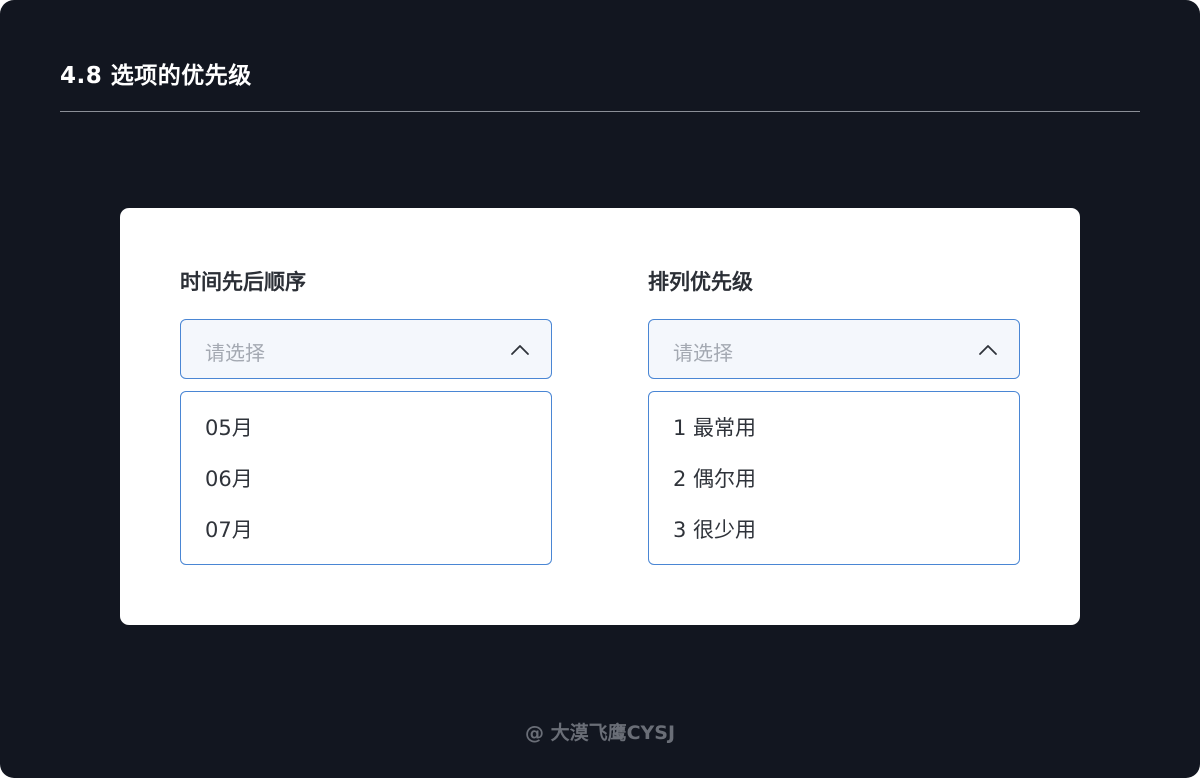 Image resolution: width=1200 pixels, height=778 pixels. Describe the element at coordinates (834, 484) in the screenshot. I see `dropdown-option: 2 偶尔用` at that location.